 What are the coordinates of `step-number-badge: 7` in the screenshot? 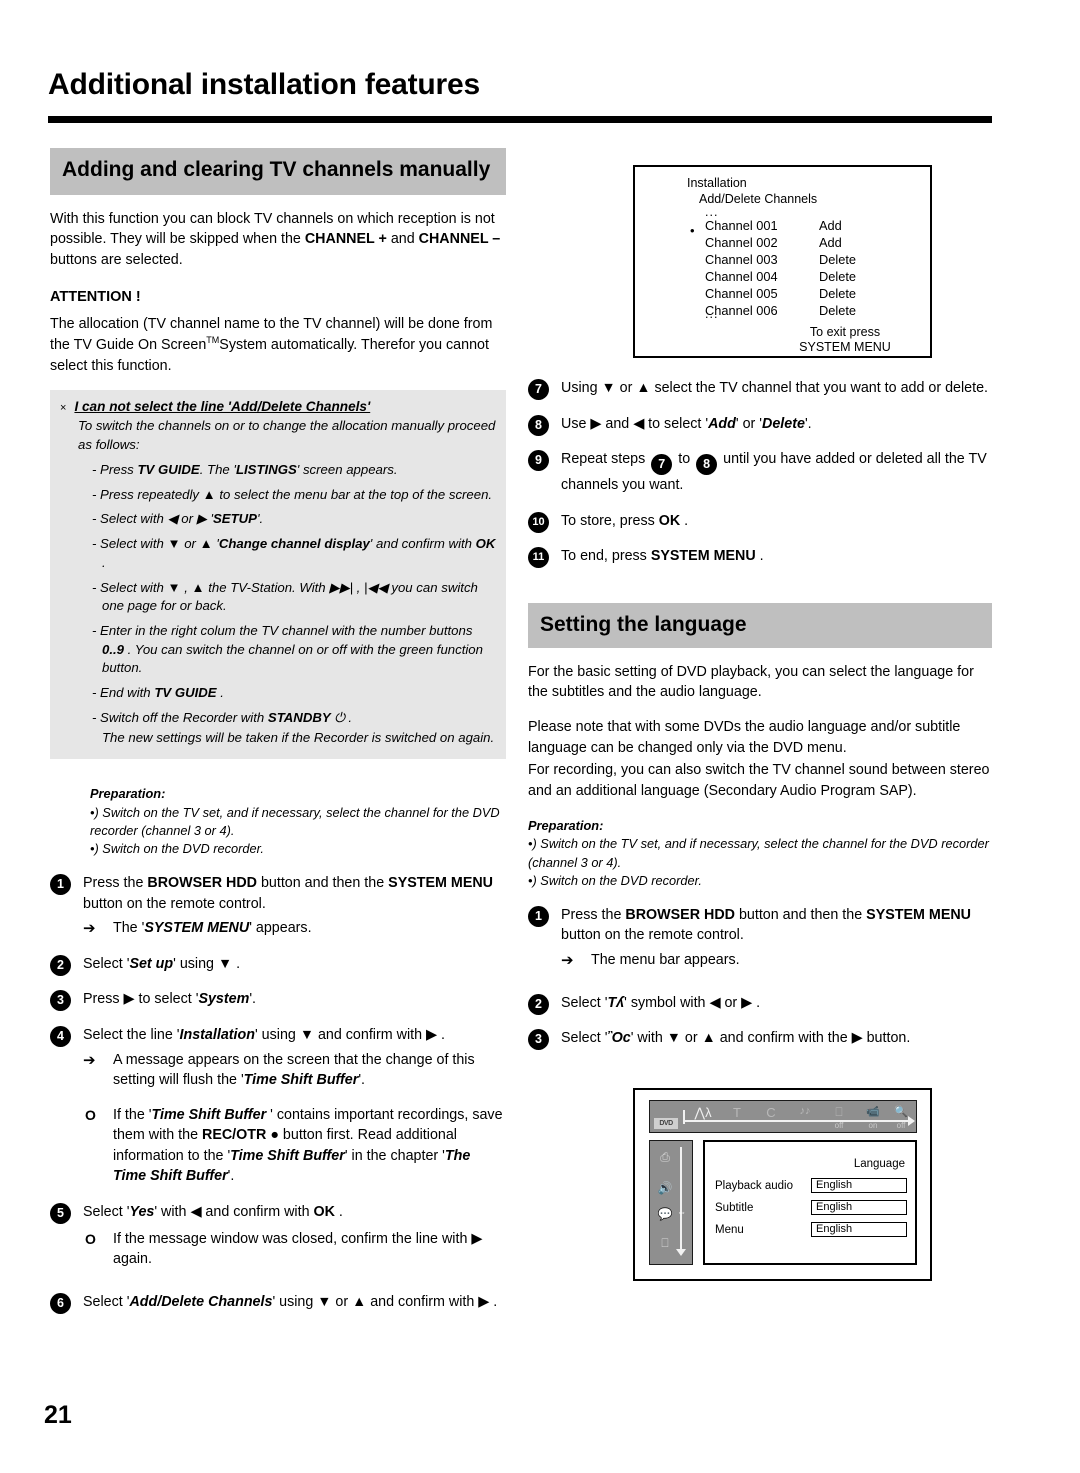 It's located at (538, 389).